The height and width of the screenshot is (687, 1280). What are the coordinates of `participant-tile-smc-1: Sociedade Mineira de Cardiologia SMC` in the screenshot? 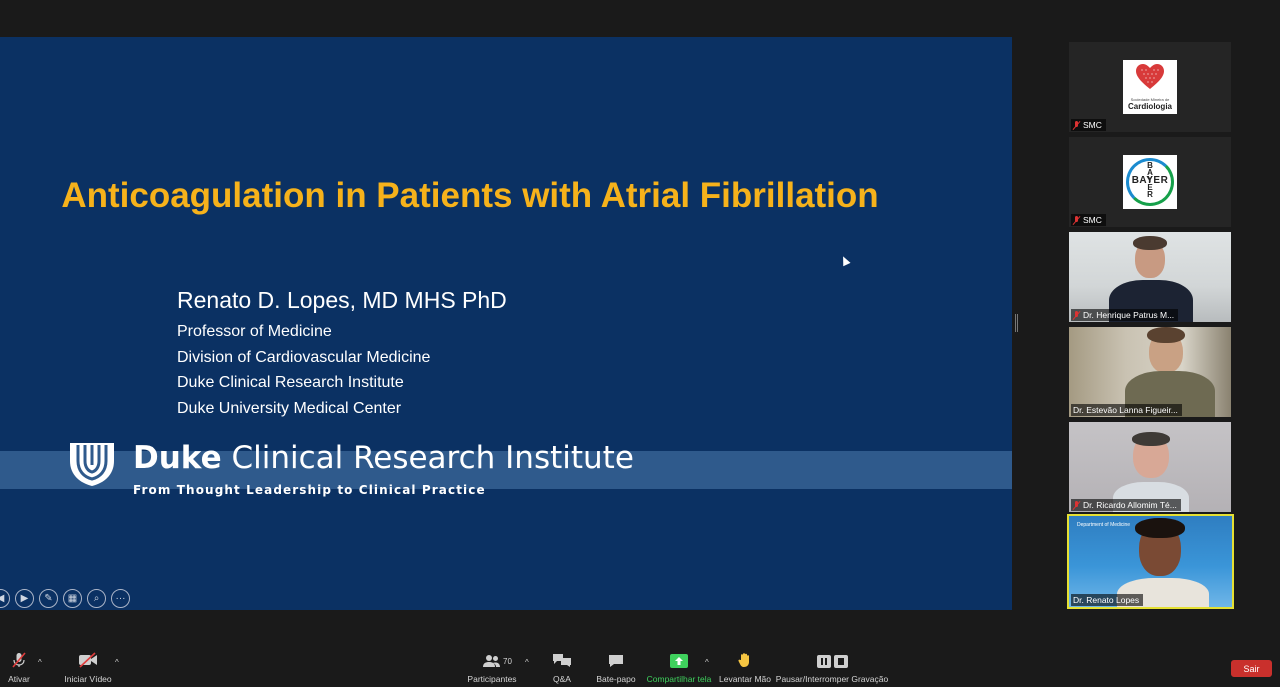 It's located at (1150, 87).